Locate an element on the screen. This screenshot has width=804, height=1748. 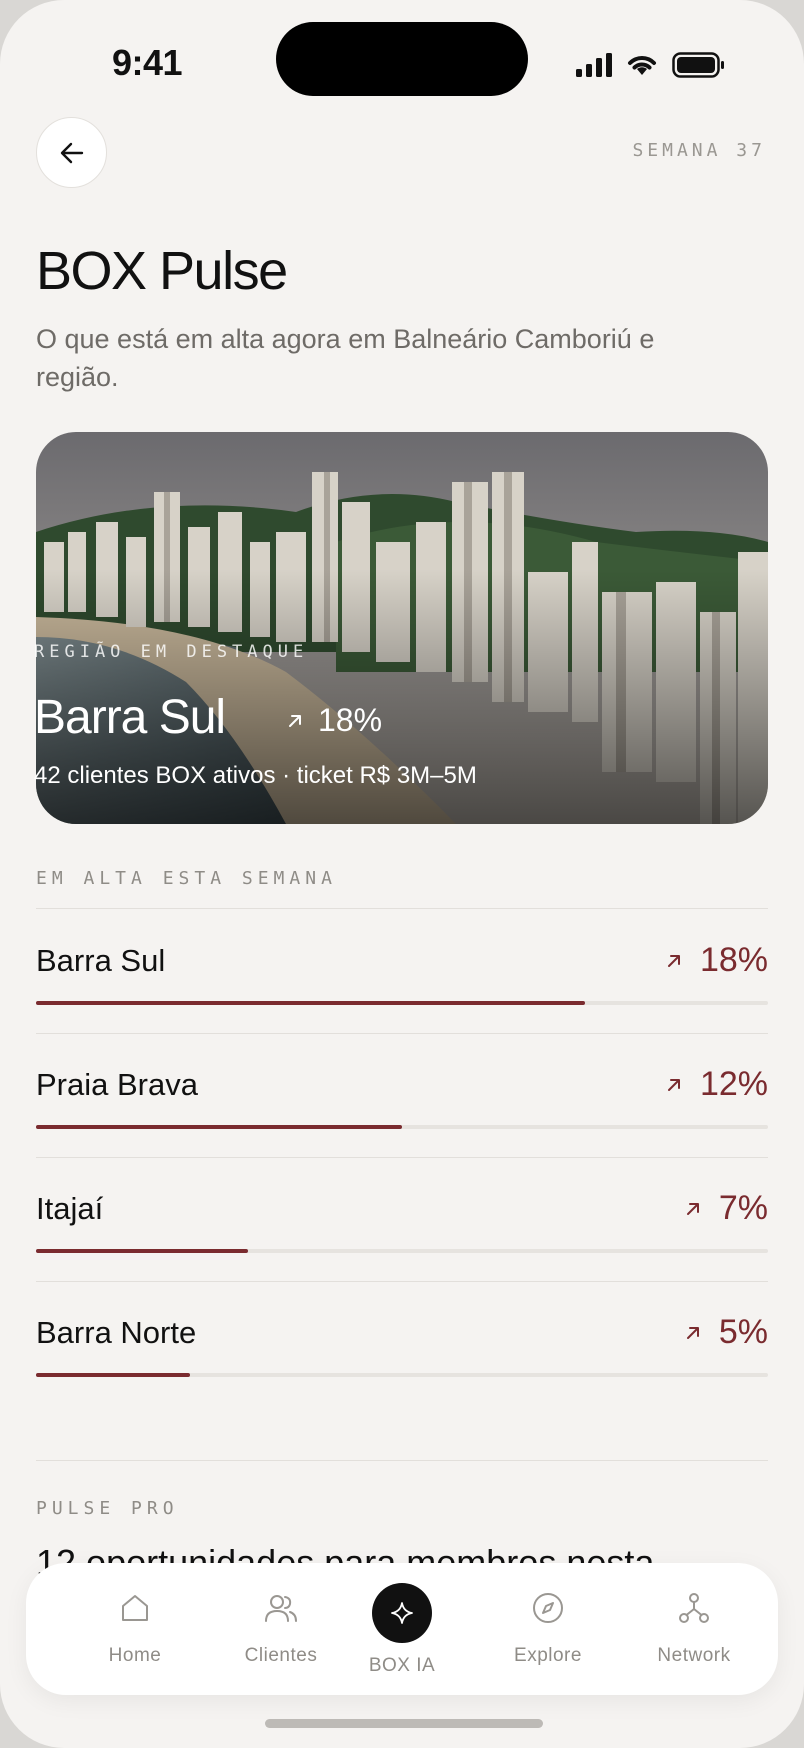
hero-meta: 42 clientes BOX ativos · ticket R$ 3M–5M is located at coordinates (255, 775).